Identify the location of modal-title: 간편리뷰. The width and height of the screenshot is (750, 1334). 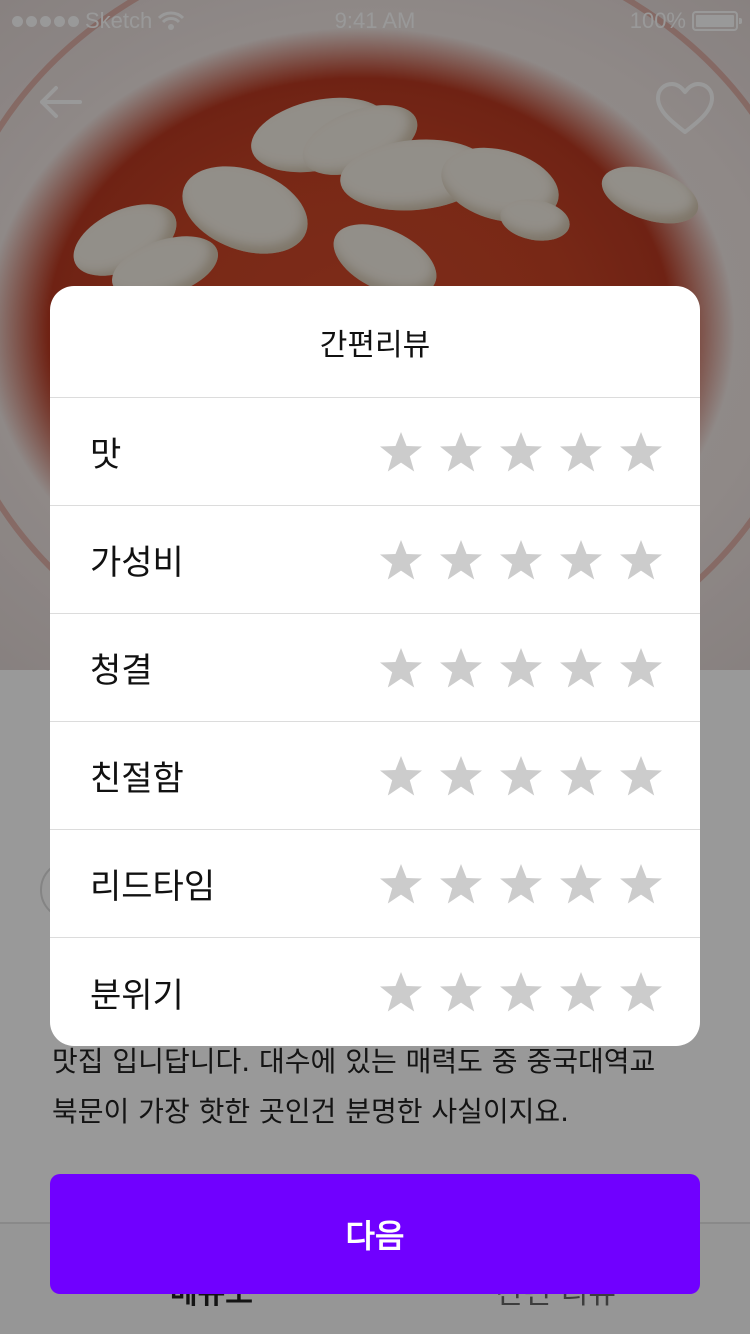
(375, 342).